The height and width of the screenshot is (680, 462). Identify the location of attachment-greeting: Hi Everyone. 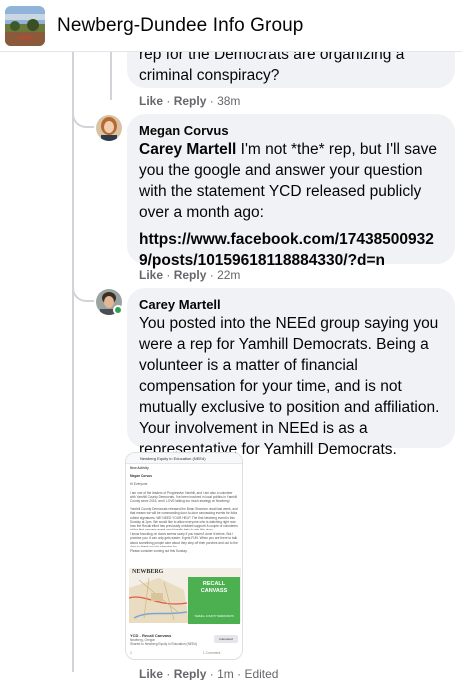
(139, 484).